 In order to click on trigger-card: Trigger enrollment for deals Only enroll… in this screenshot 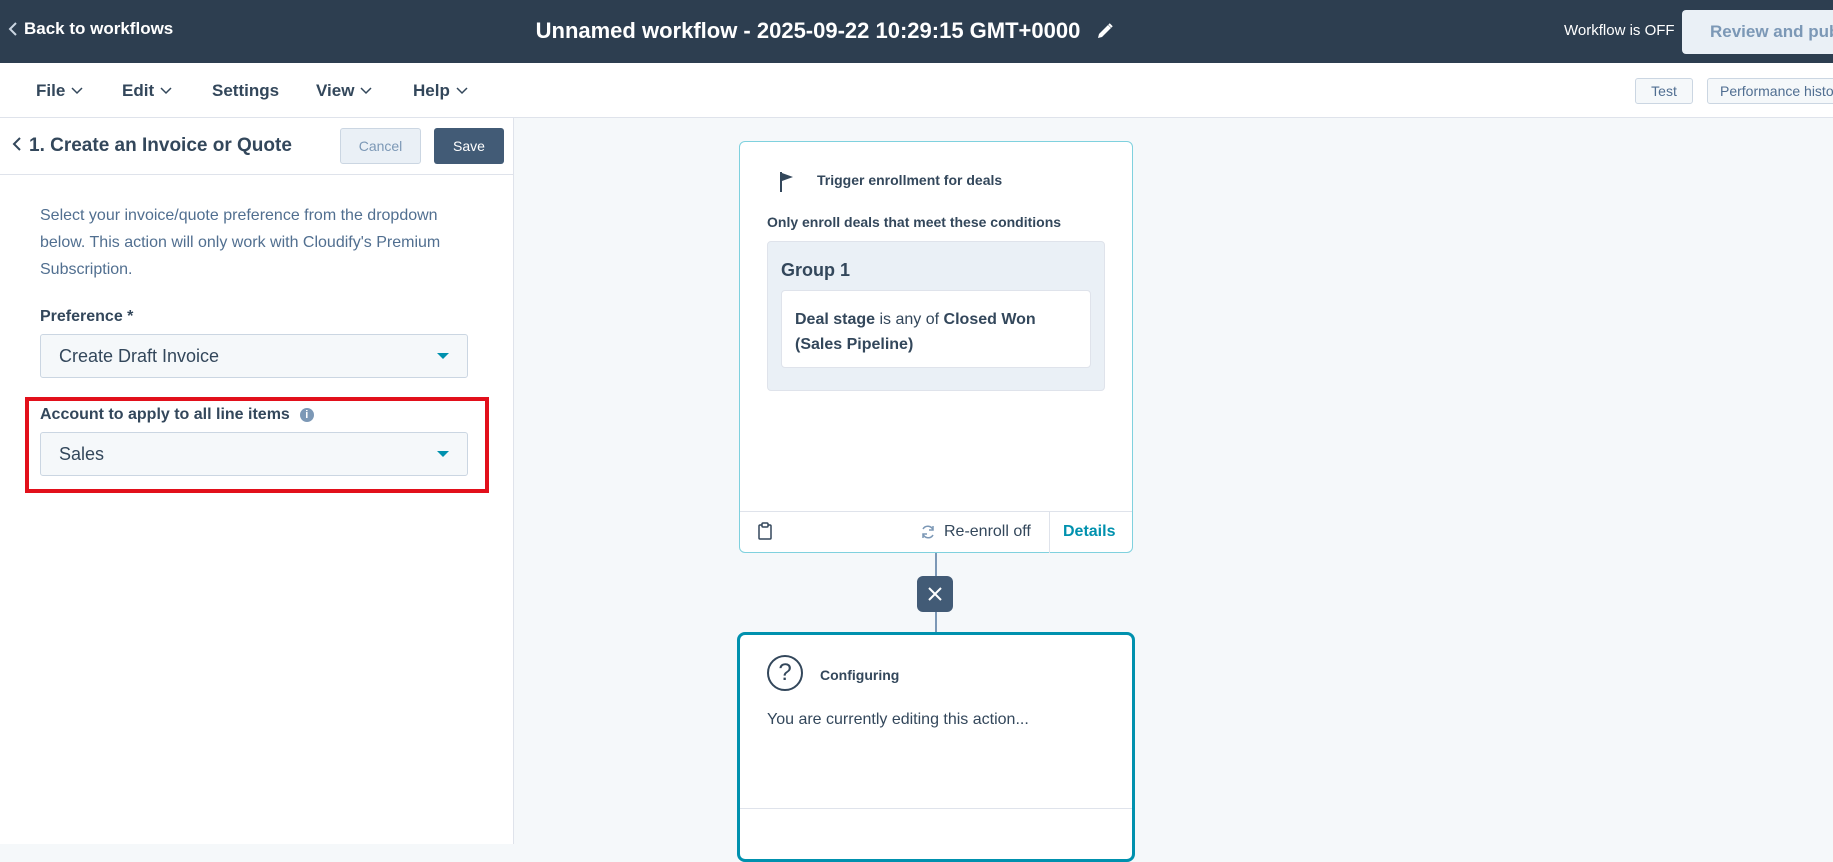, I will do `click(936, 347)`.